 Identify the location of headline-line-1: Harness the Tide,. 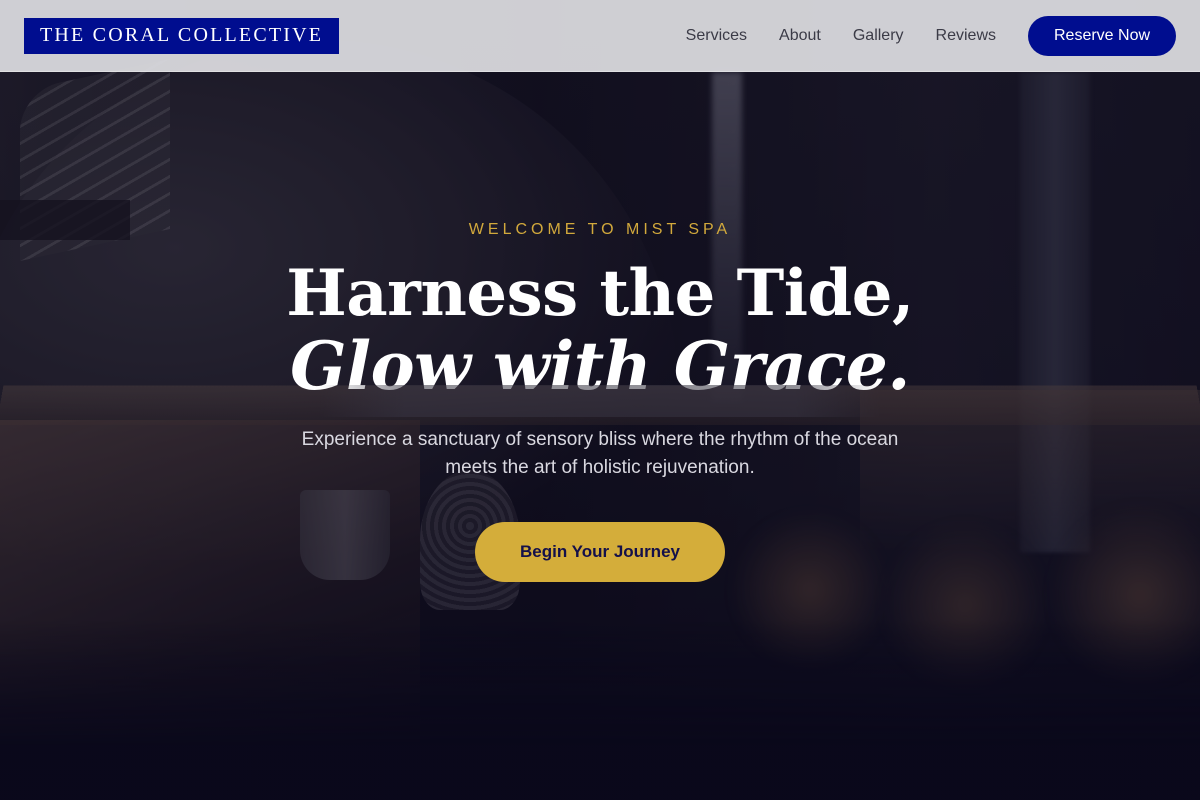
(600, 294).